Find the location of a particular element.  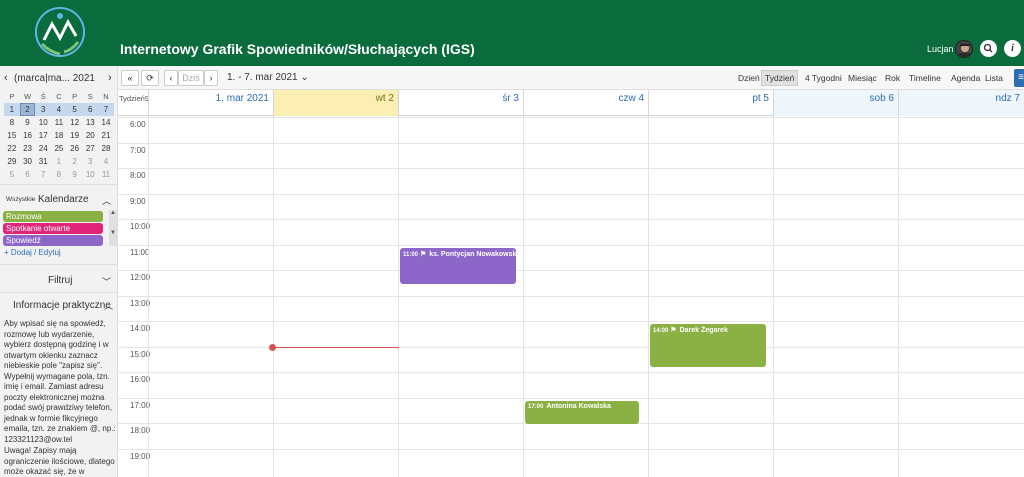

calendar-item: Rozmowa is located at coordinates (53, 216).